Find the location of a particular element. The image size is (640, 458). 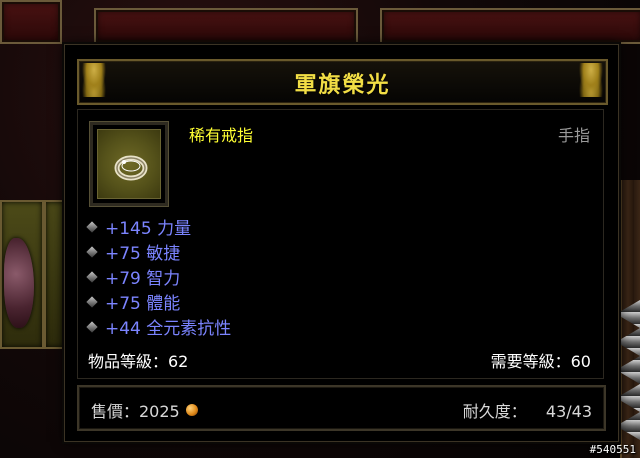

stats-list: +145 力量 +75 敏捷 +79 智力 +75 體能 +44 全元素抗性 is located at coordinates (159, 276).